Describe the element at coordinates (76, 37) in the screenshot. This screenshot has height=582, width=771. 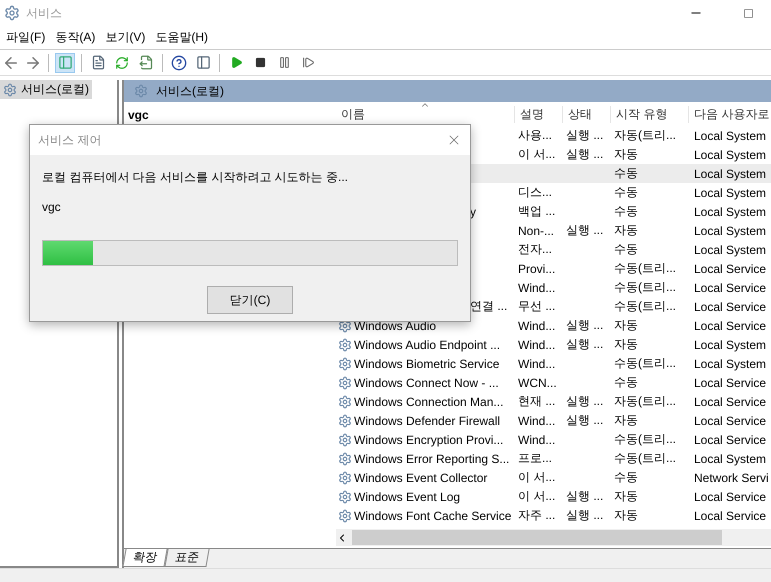
I see `menu-item: 동작(A)` at that location.